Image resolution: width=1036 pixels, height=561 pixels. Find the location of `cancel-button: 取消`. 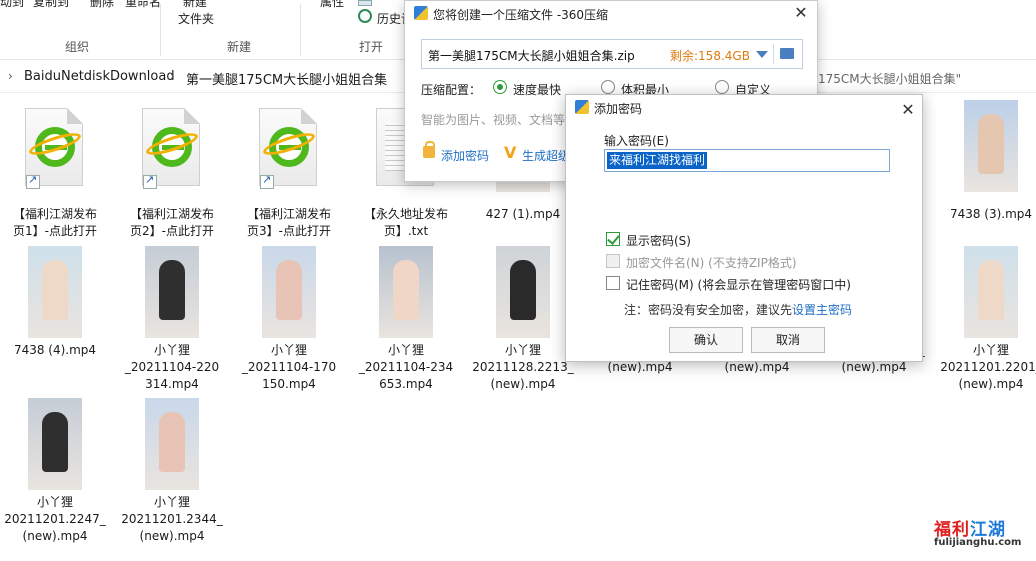

cancel-button: 取消 is located at coordinates (788, 340).